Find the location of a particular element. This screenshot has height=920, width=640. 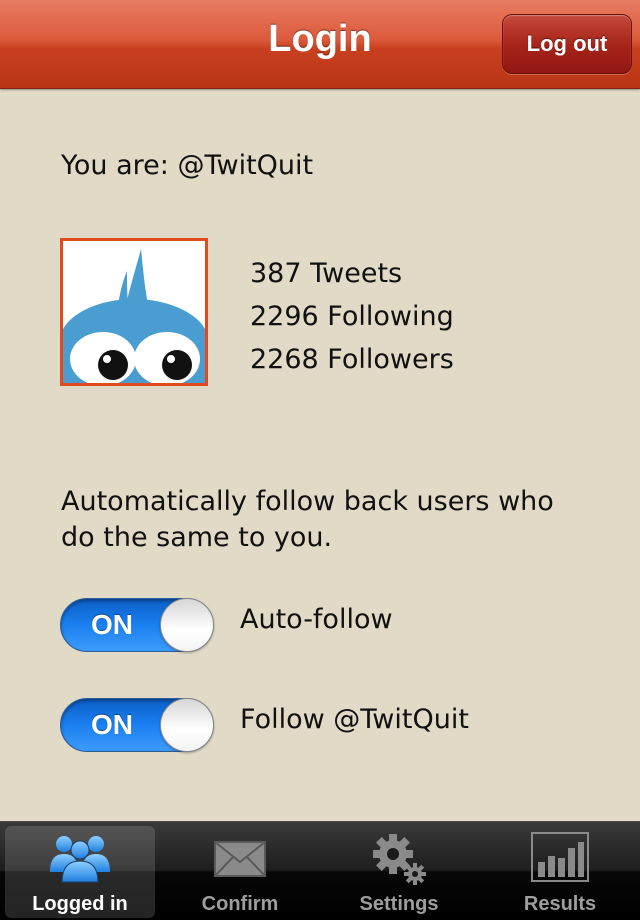

bird-avatar-image is located at coordinates (134, 312).